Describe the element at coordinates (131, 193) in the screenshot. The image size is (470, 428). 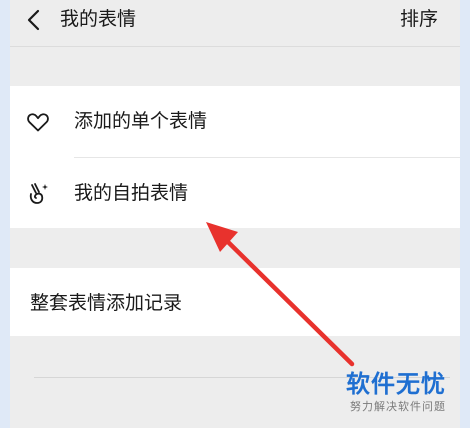
I see `list-item-label: 我的自拍表情` at that location.